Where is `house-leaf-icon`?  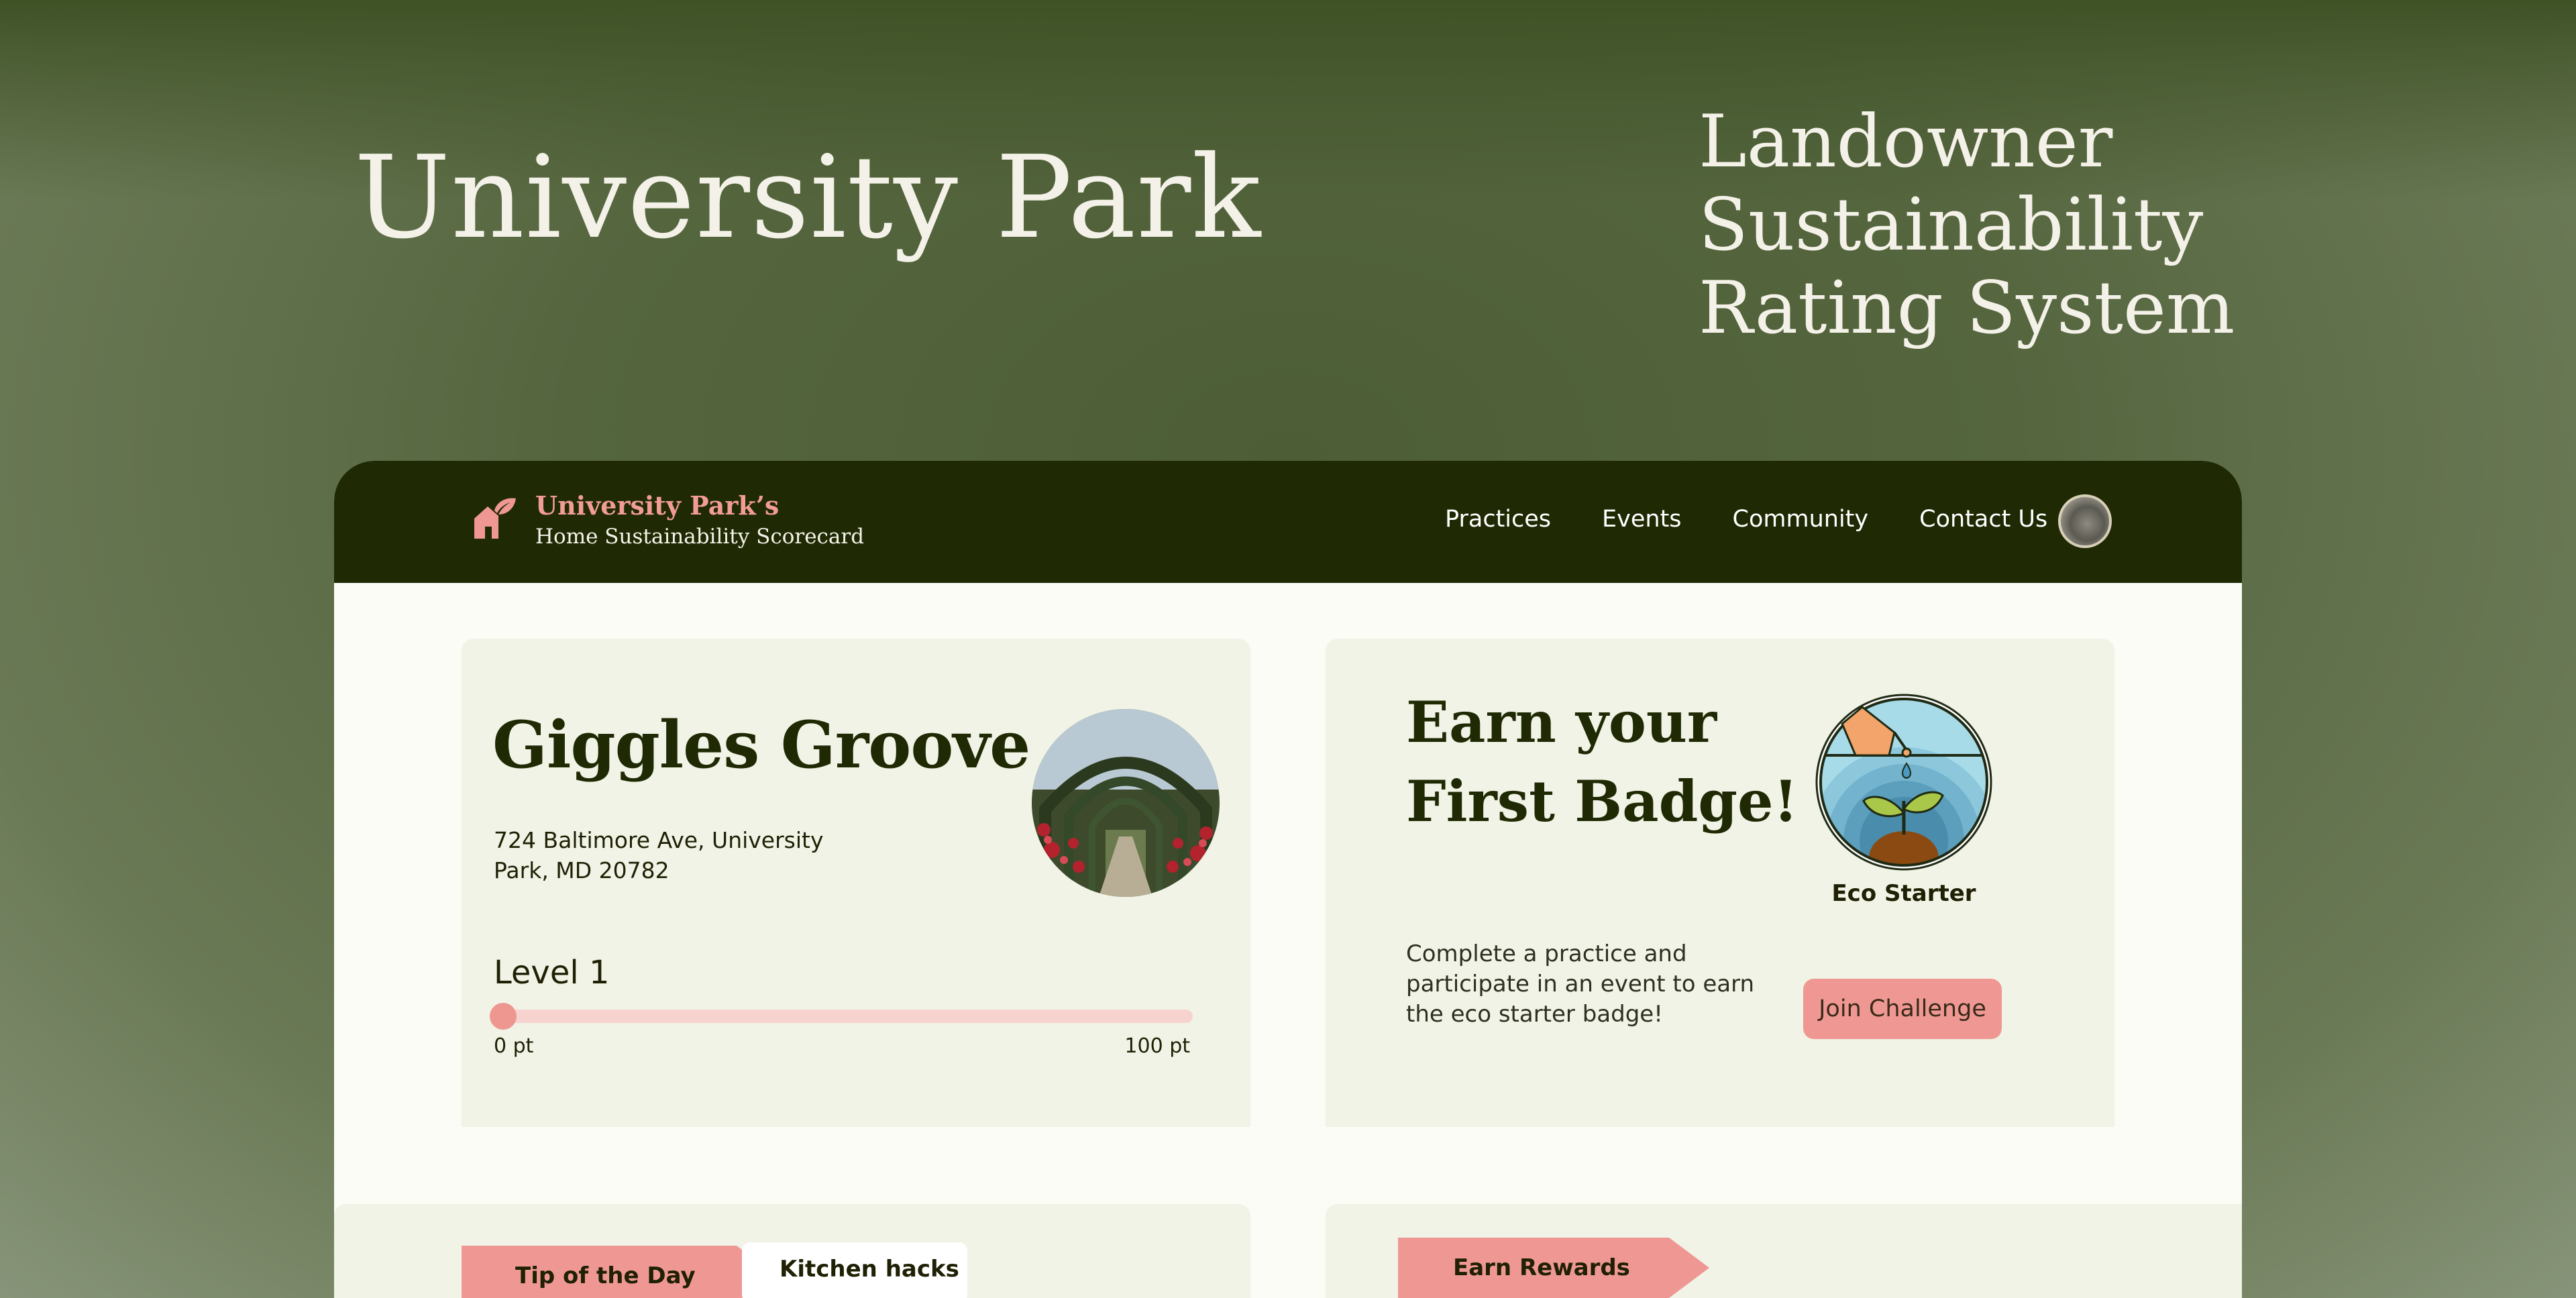
house-leaf-icon is located at coordinates (494, 518).